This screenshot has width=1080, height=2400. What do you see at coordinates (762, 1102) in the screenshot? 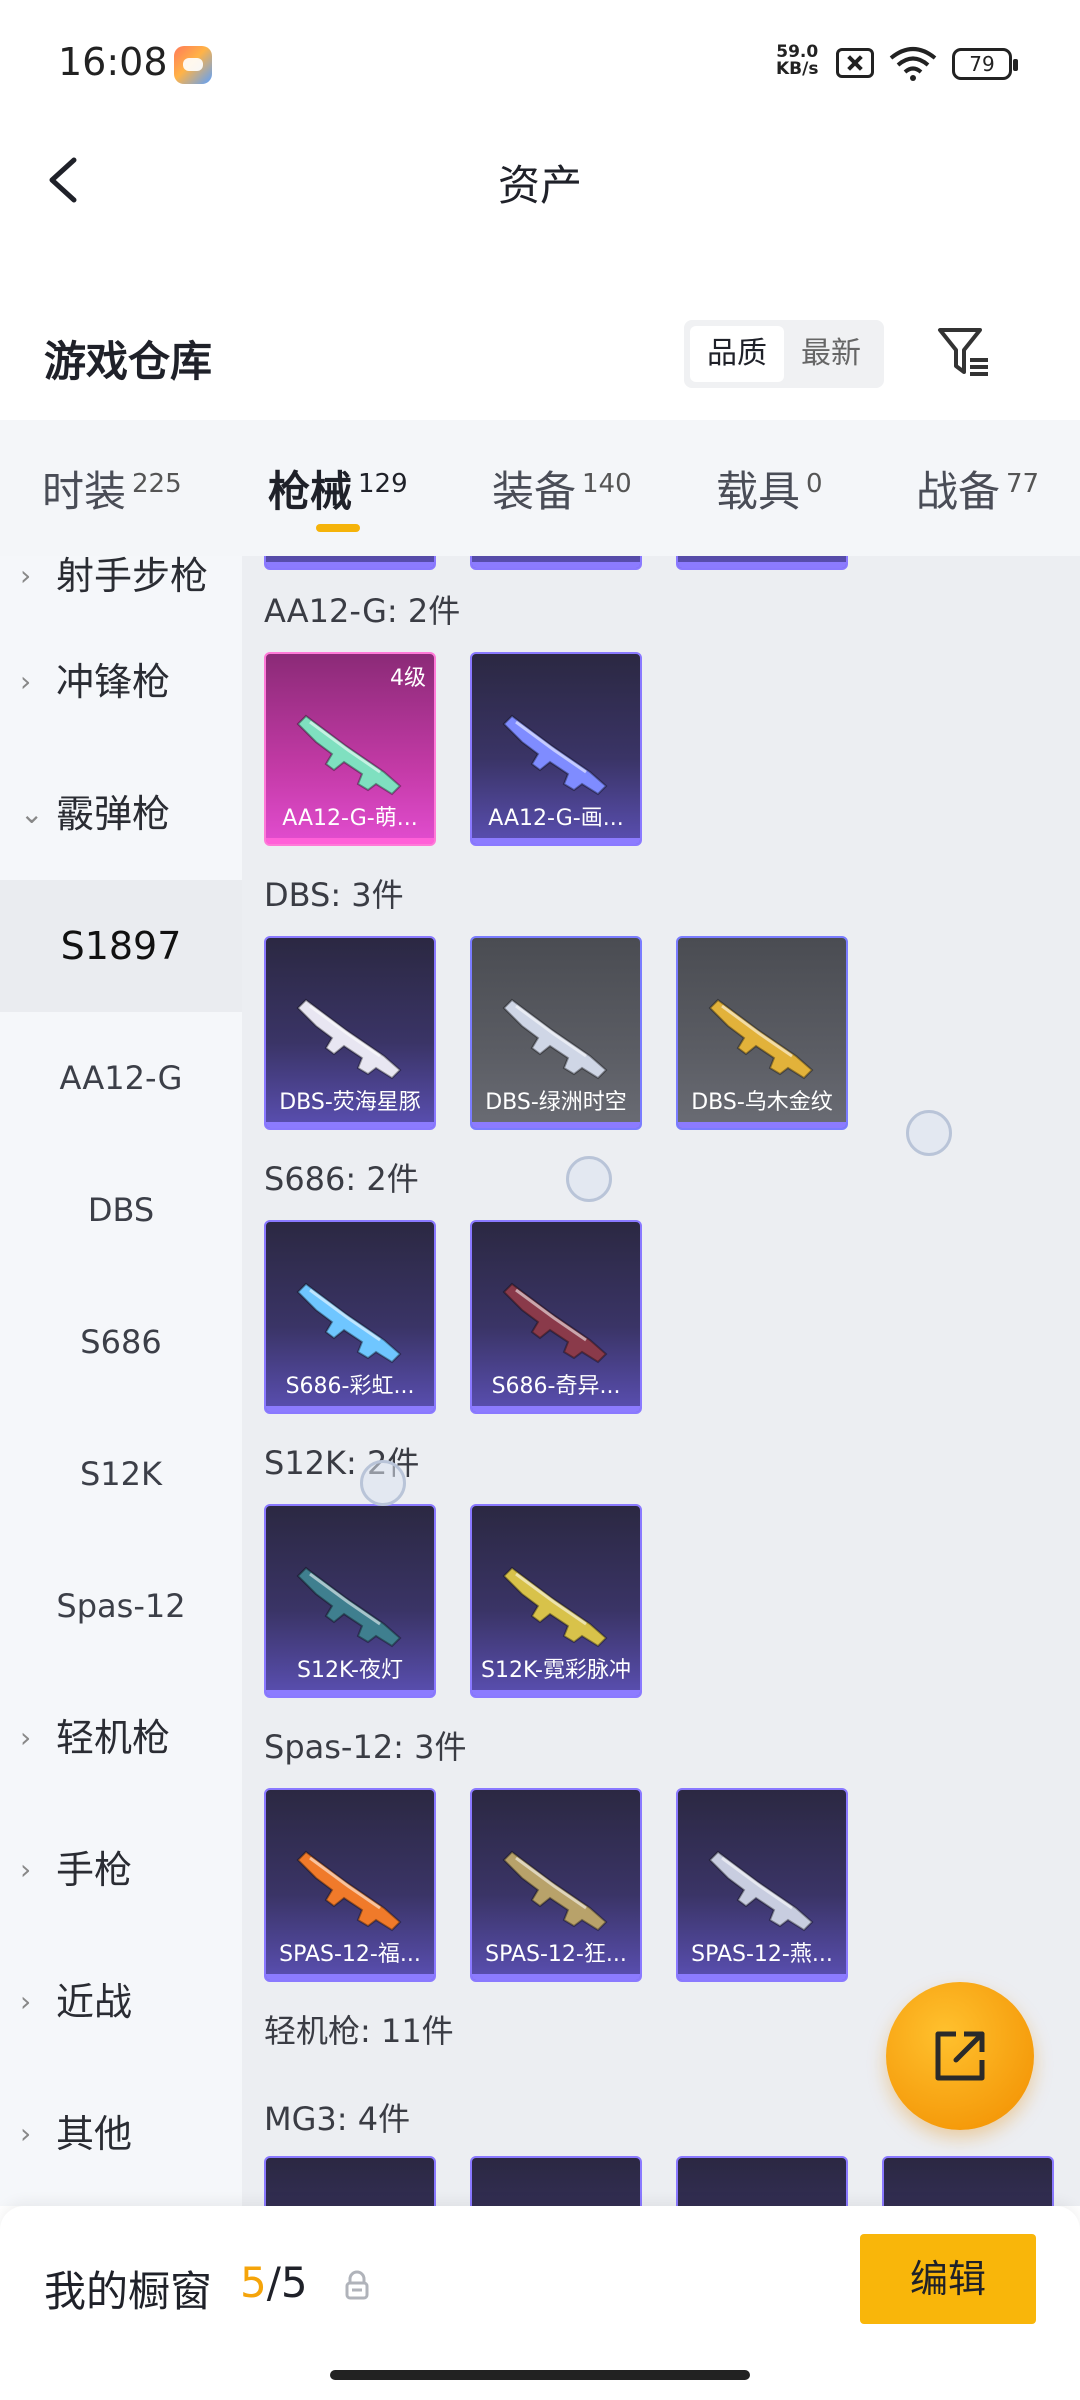
I see `card-name: DBS-乌木金纹` at bounding box center [762, 1102].